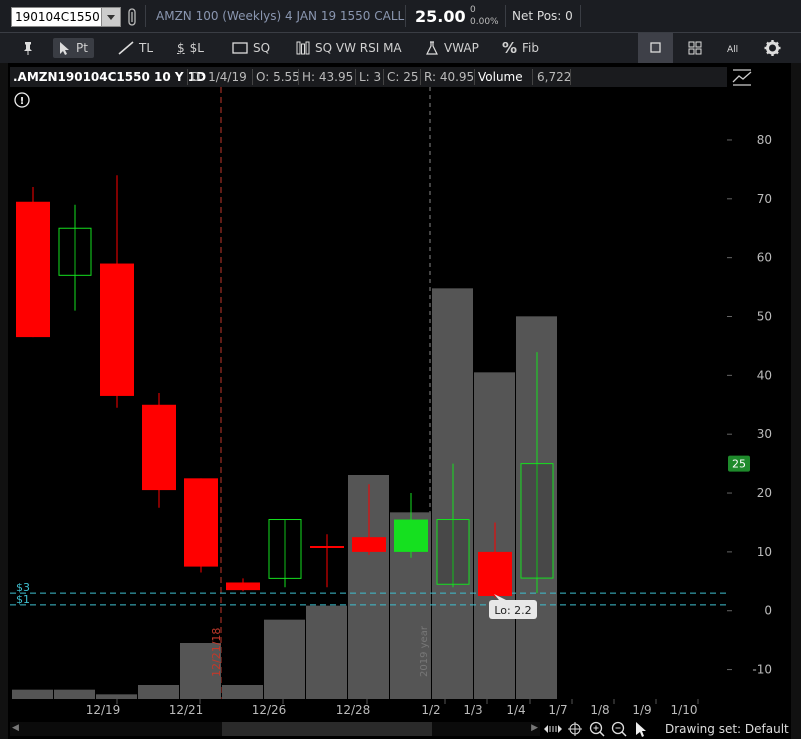 The image size is (801, 739). What do you see at coordinates (534, 728) in the screenshot?
I see `scroll-right-icon: ▶` at bounding box center [534, 728].